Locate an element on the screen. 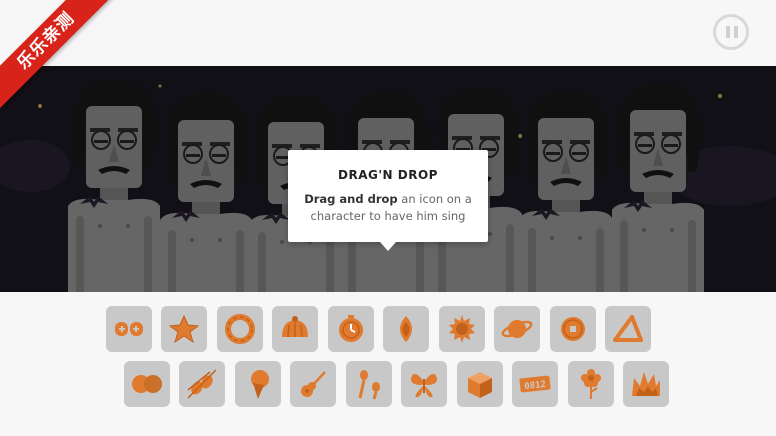  maracas-icon is located at coordinates (369, 385).